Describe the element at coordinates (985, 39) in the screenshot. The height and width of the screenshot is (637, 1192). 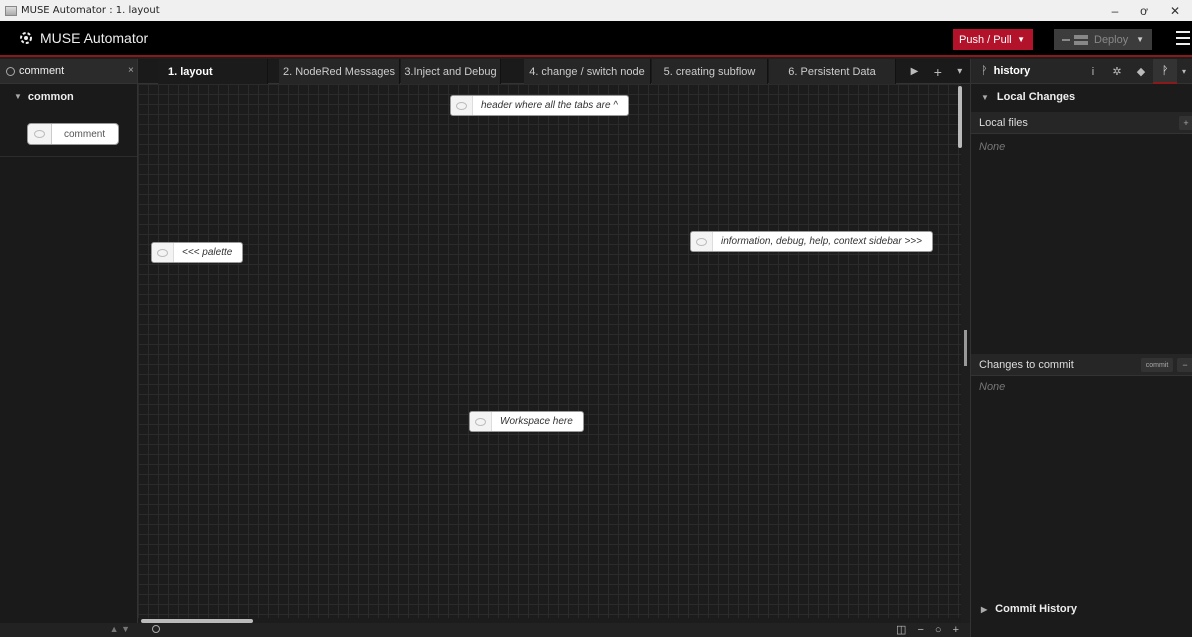
I see `push-pull-label: Push / Pull` at that location.